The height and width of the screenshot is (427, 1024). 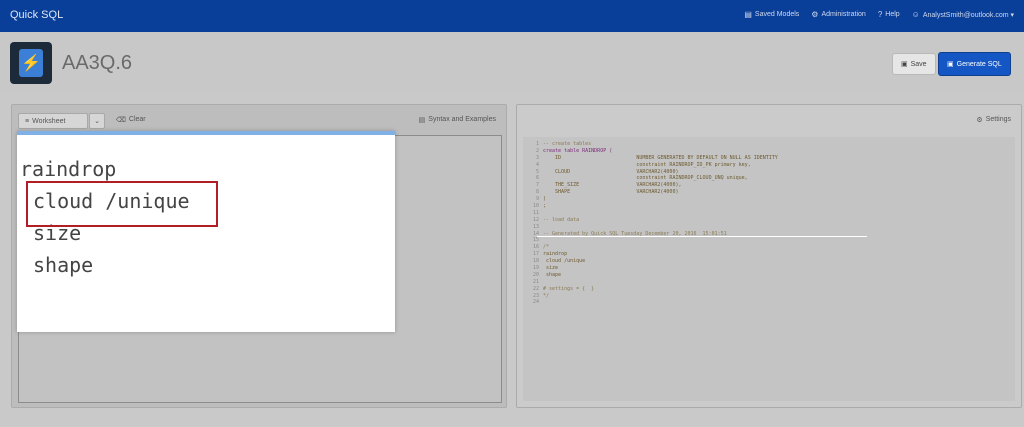 I want to click on line-number: 3, so click(x=537, y=157).